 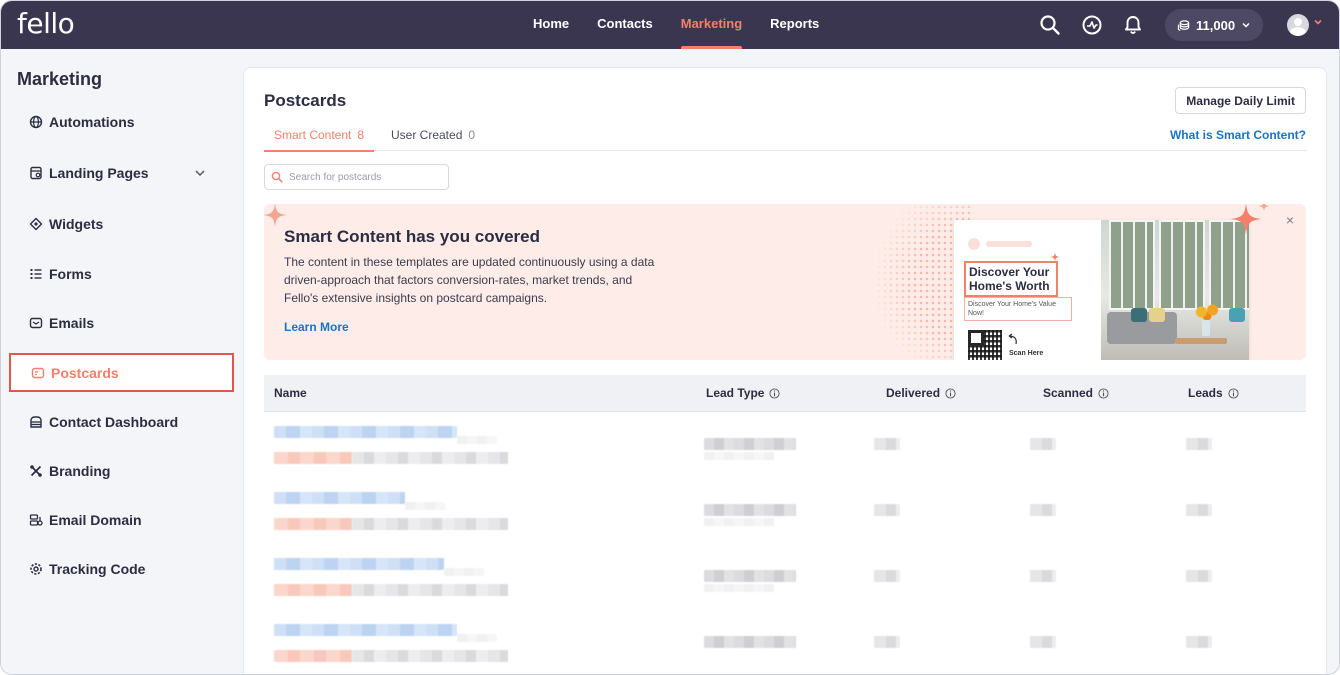 What do you see at coordinates (794, 25) in the screenshot?
I see `nav-reports: Reports` at bounding box center [794, 25].